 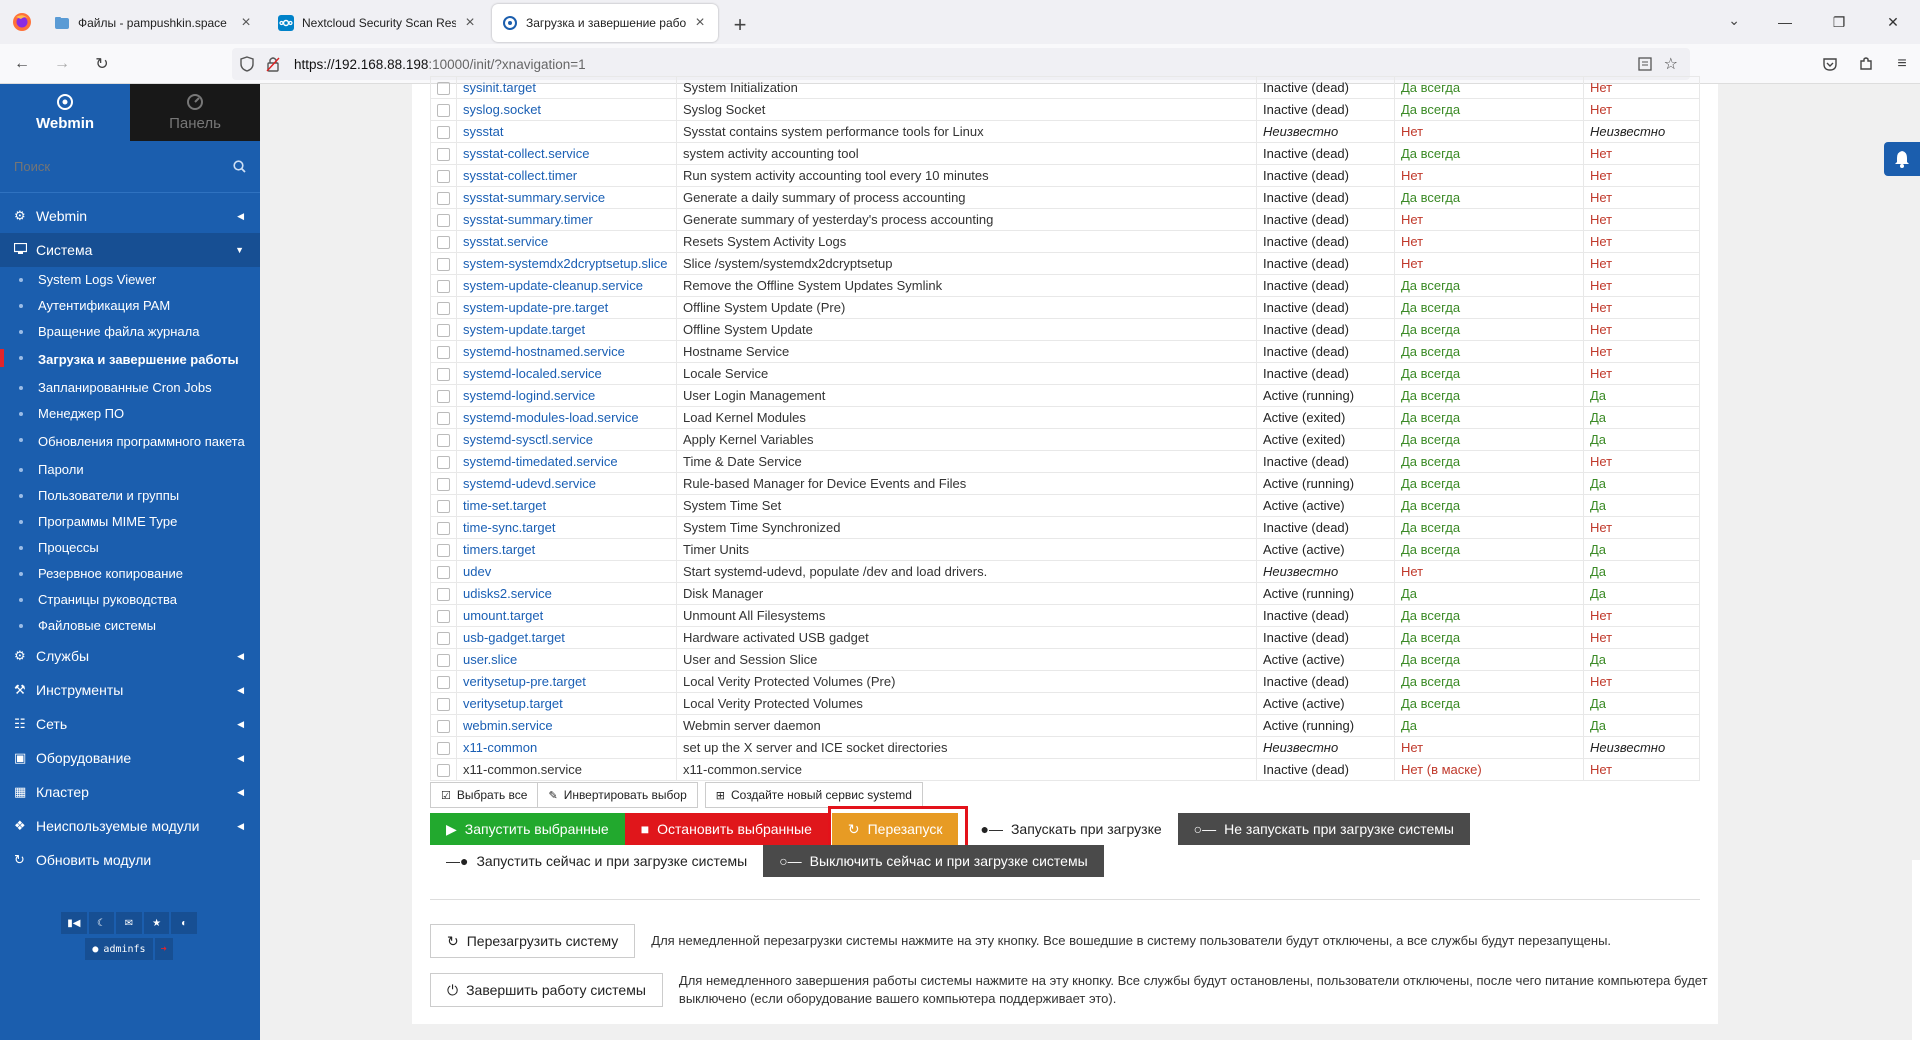 What do you see at coordinates (551, 417) in the screenshot?
I see `service-link: systemd-modules-load.service` at bounding box center [551, 417].